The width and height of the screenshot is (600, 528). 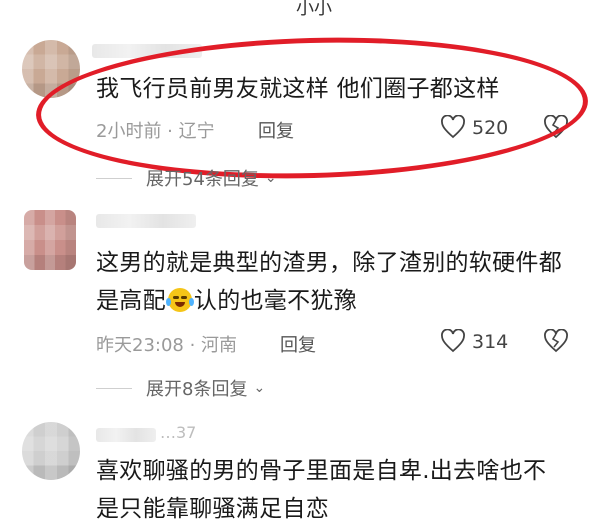 I want to click on expand-replies-label: 展开8条回复, so click(x=197, y=389).